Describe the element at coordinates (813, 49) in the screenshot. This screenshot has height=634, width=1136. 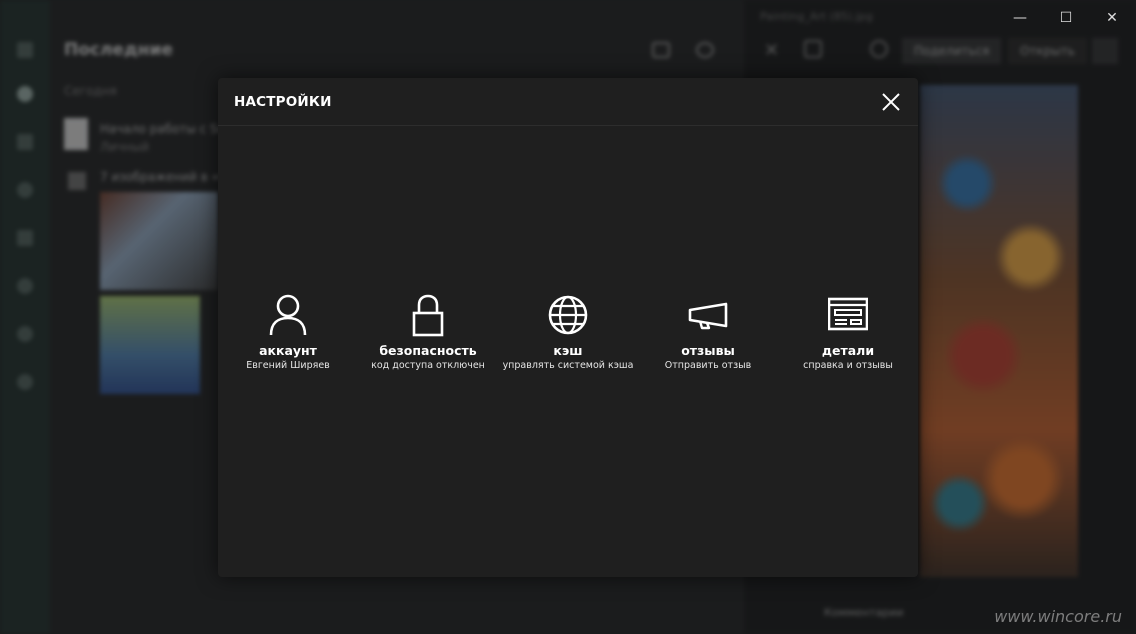
I see `copy-icon` at that location.